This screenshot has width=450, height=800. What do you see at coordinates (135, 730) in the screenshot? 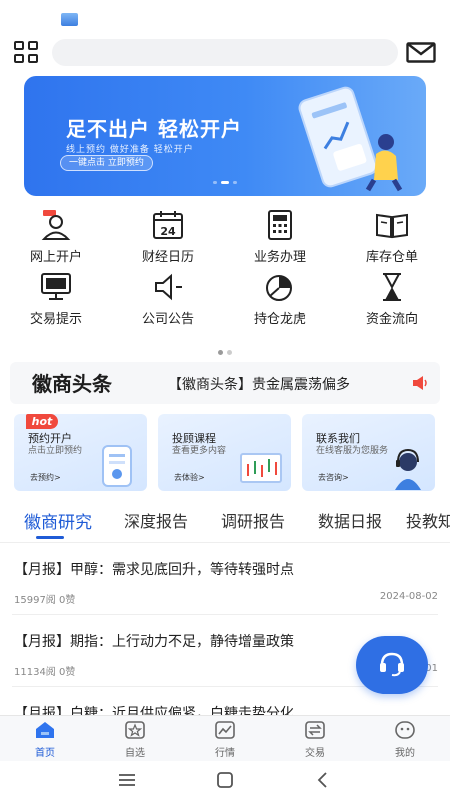
I see `star-square-icon` at bounding box center [135, 730].